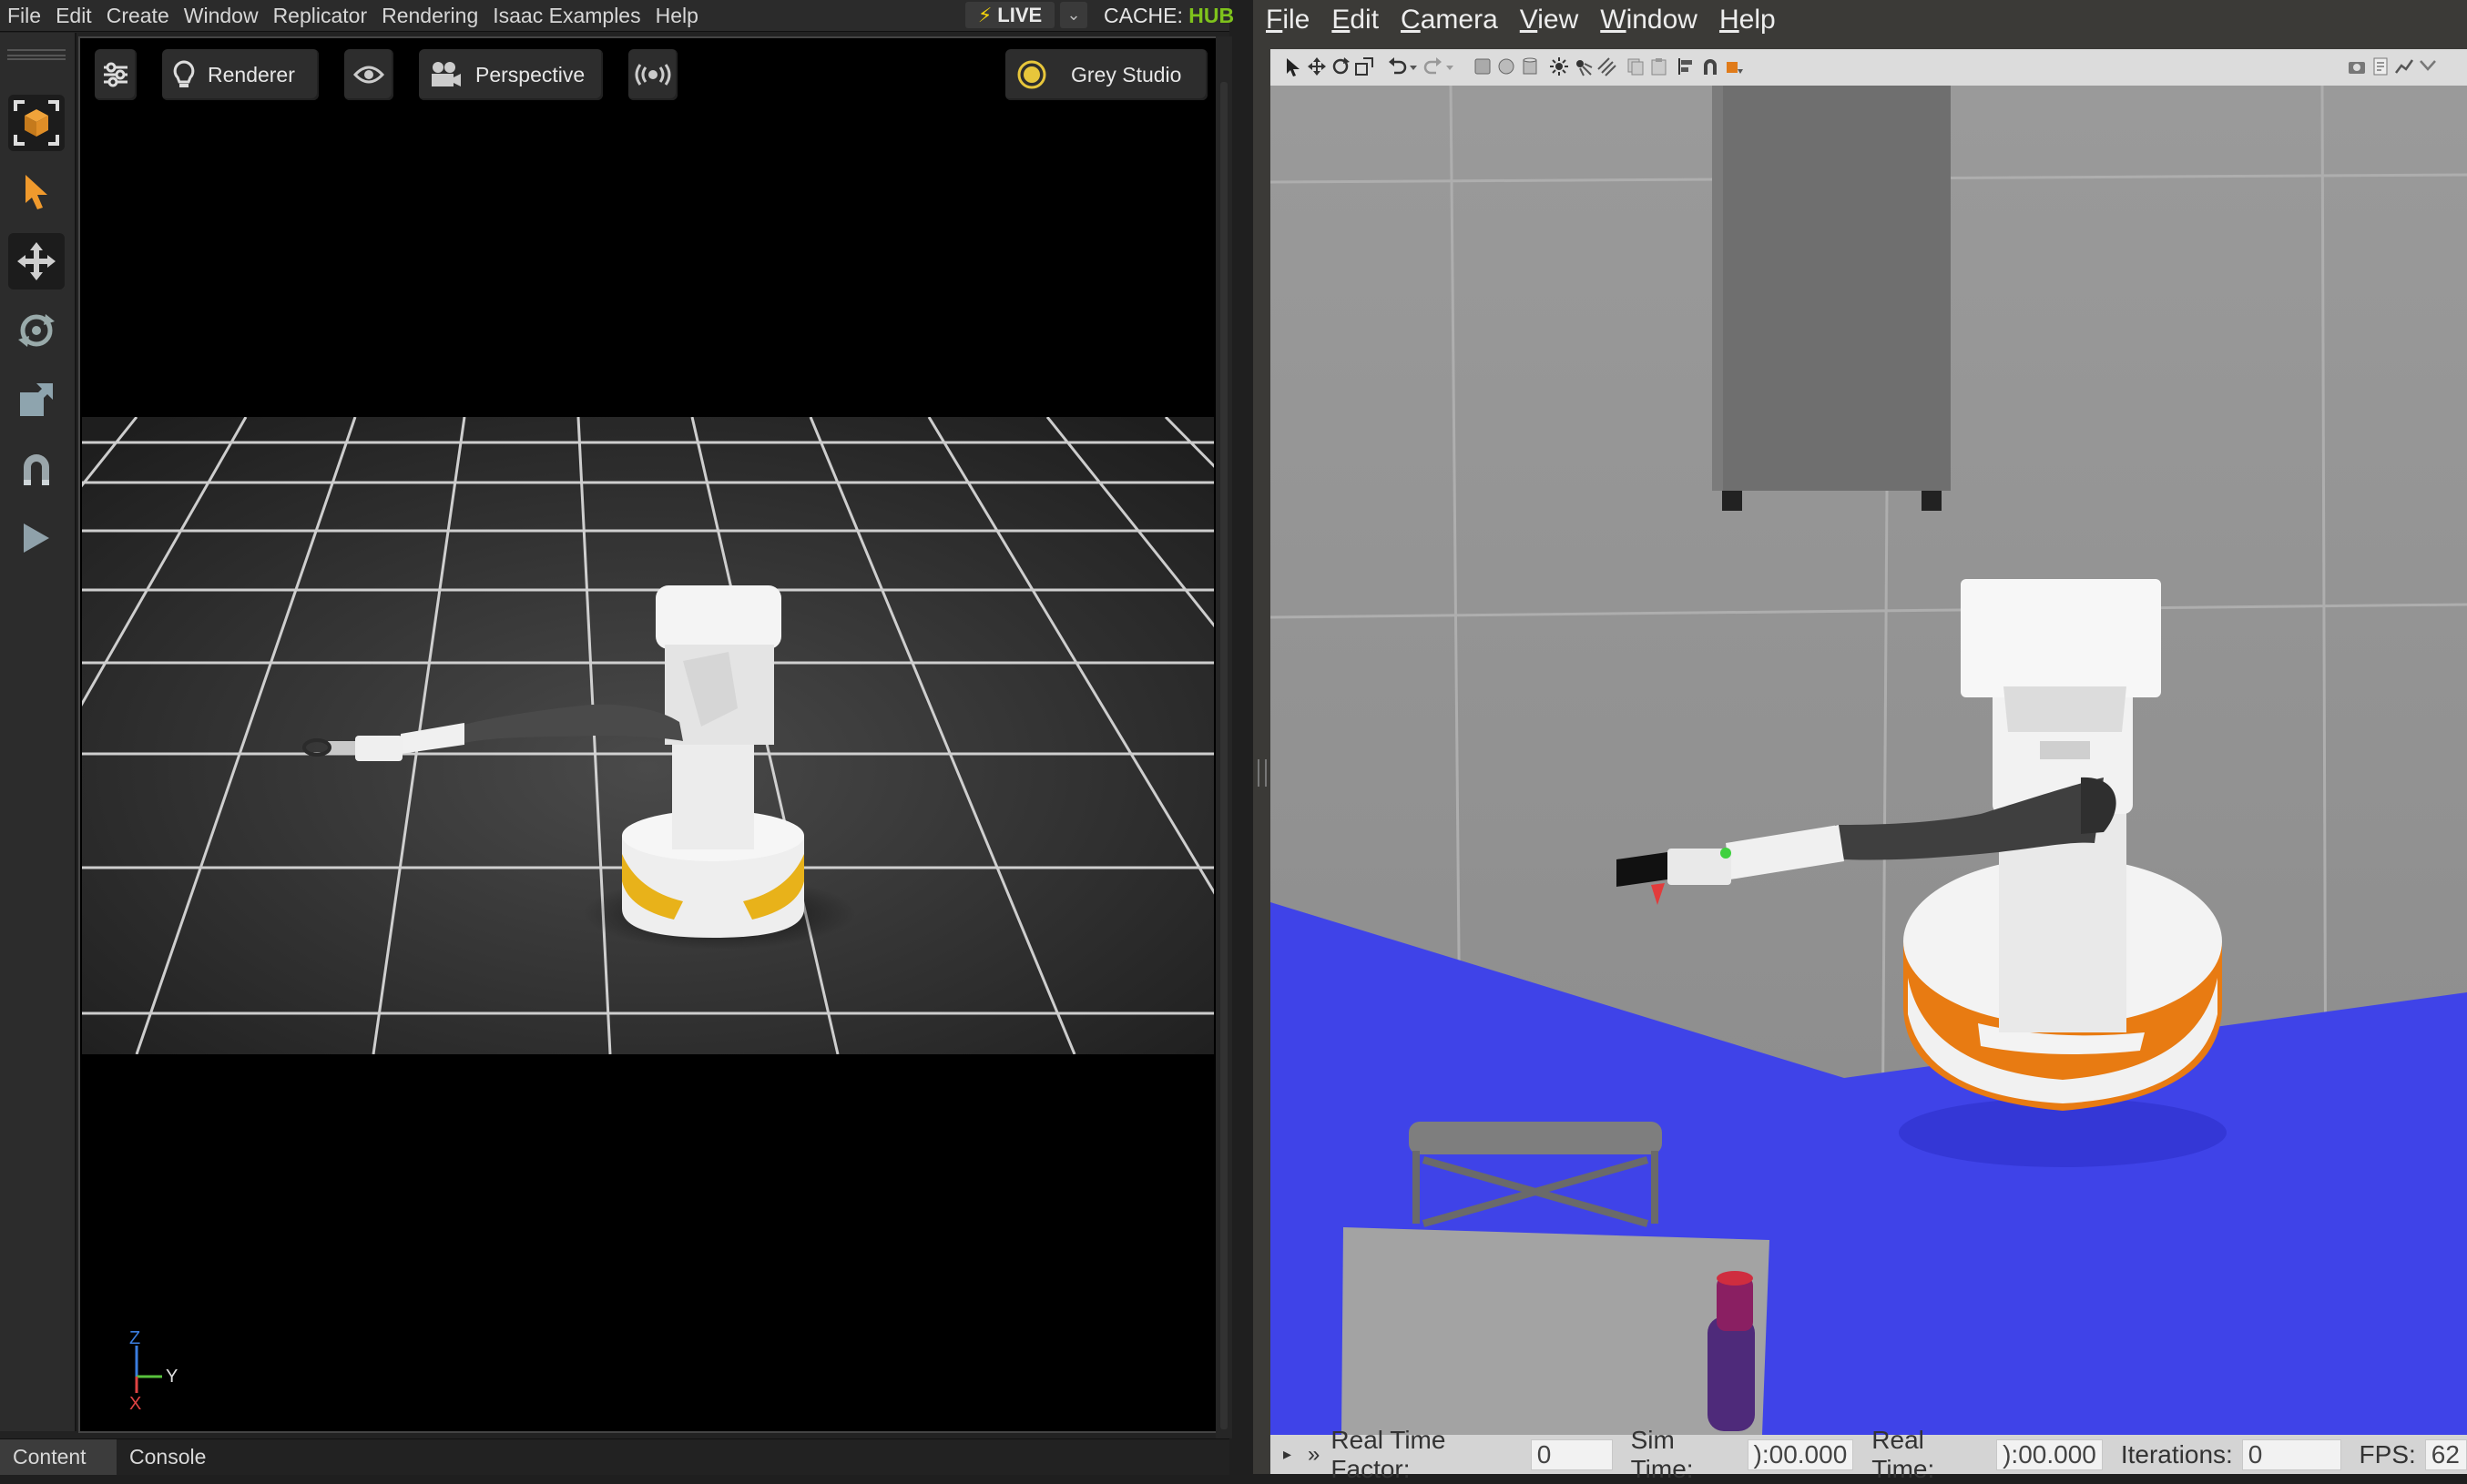  Describe the element at coordinates (1710, 66) in the screenshot. I see `snap-icon` at that location.